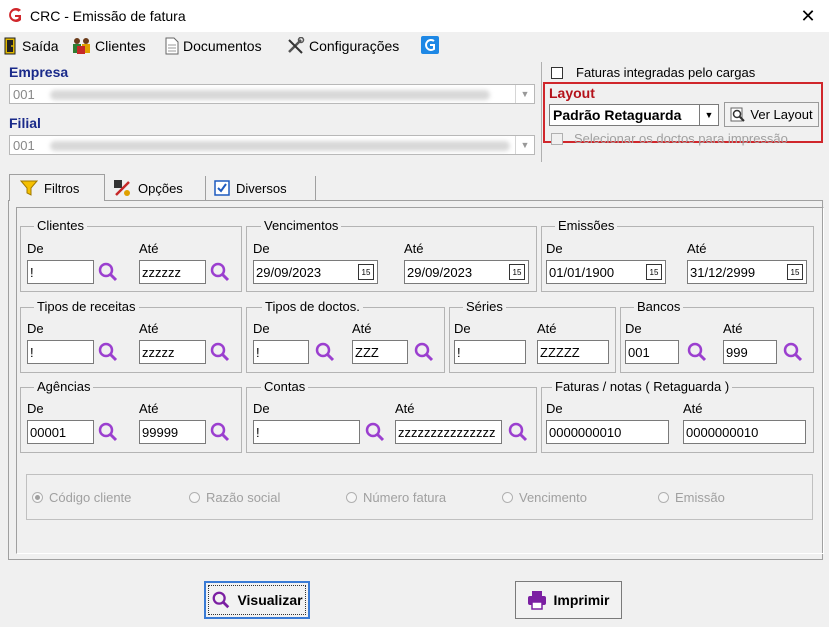 This screenshot has width=829, height=627. Describe the element at coordinates (296, 45) in the screenshot. I see `tools-icon` at that location.